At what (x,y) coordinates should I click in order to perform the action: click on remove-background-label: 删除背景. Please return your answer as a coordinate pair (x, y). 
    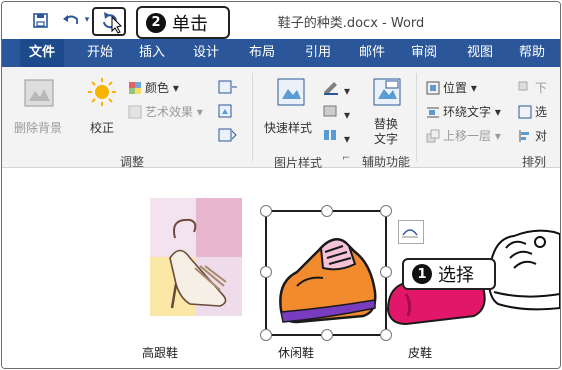
    Looking at the image, I should click on (38, 128).